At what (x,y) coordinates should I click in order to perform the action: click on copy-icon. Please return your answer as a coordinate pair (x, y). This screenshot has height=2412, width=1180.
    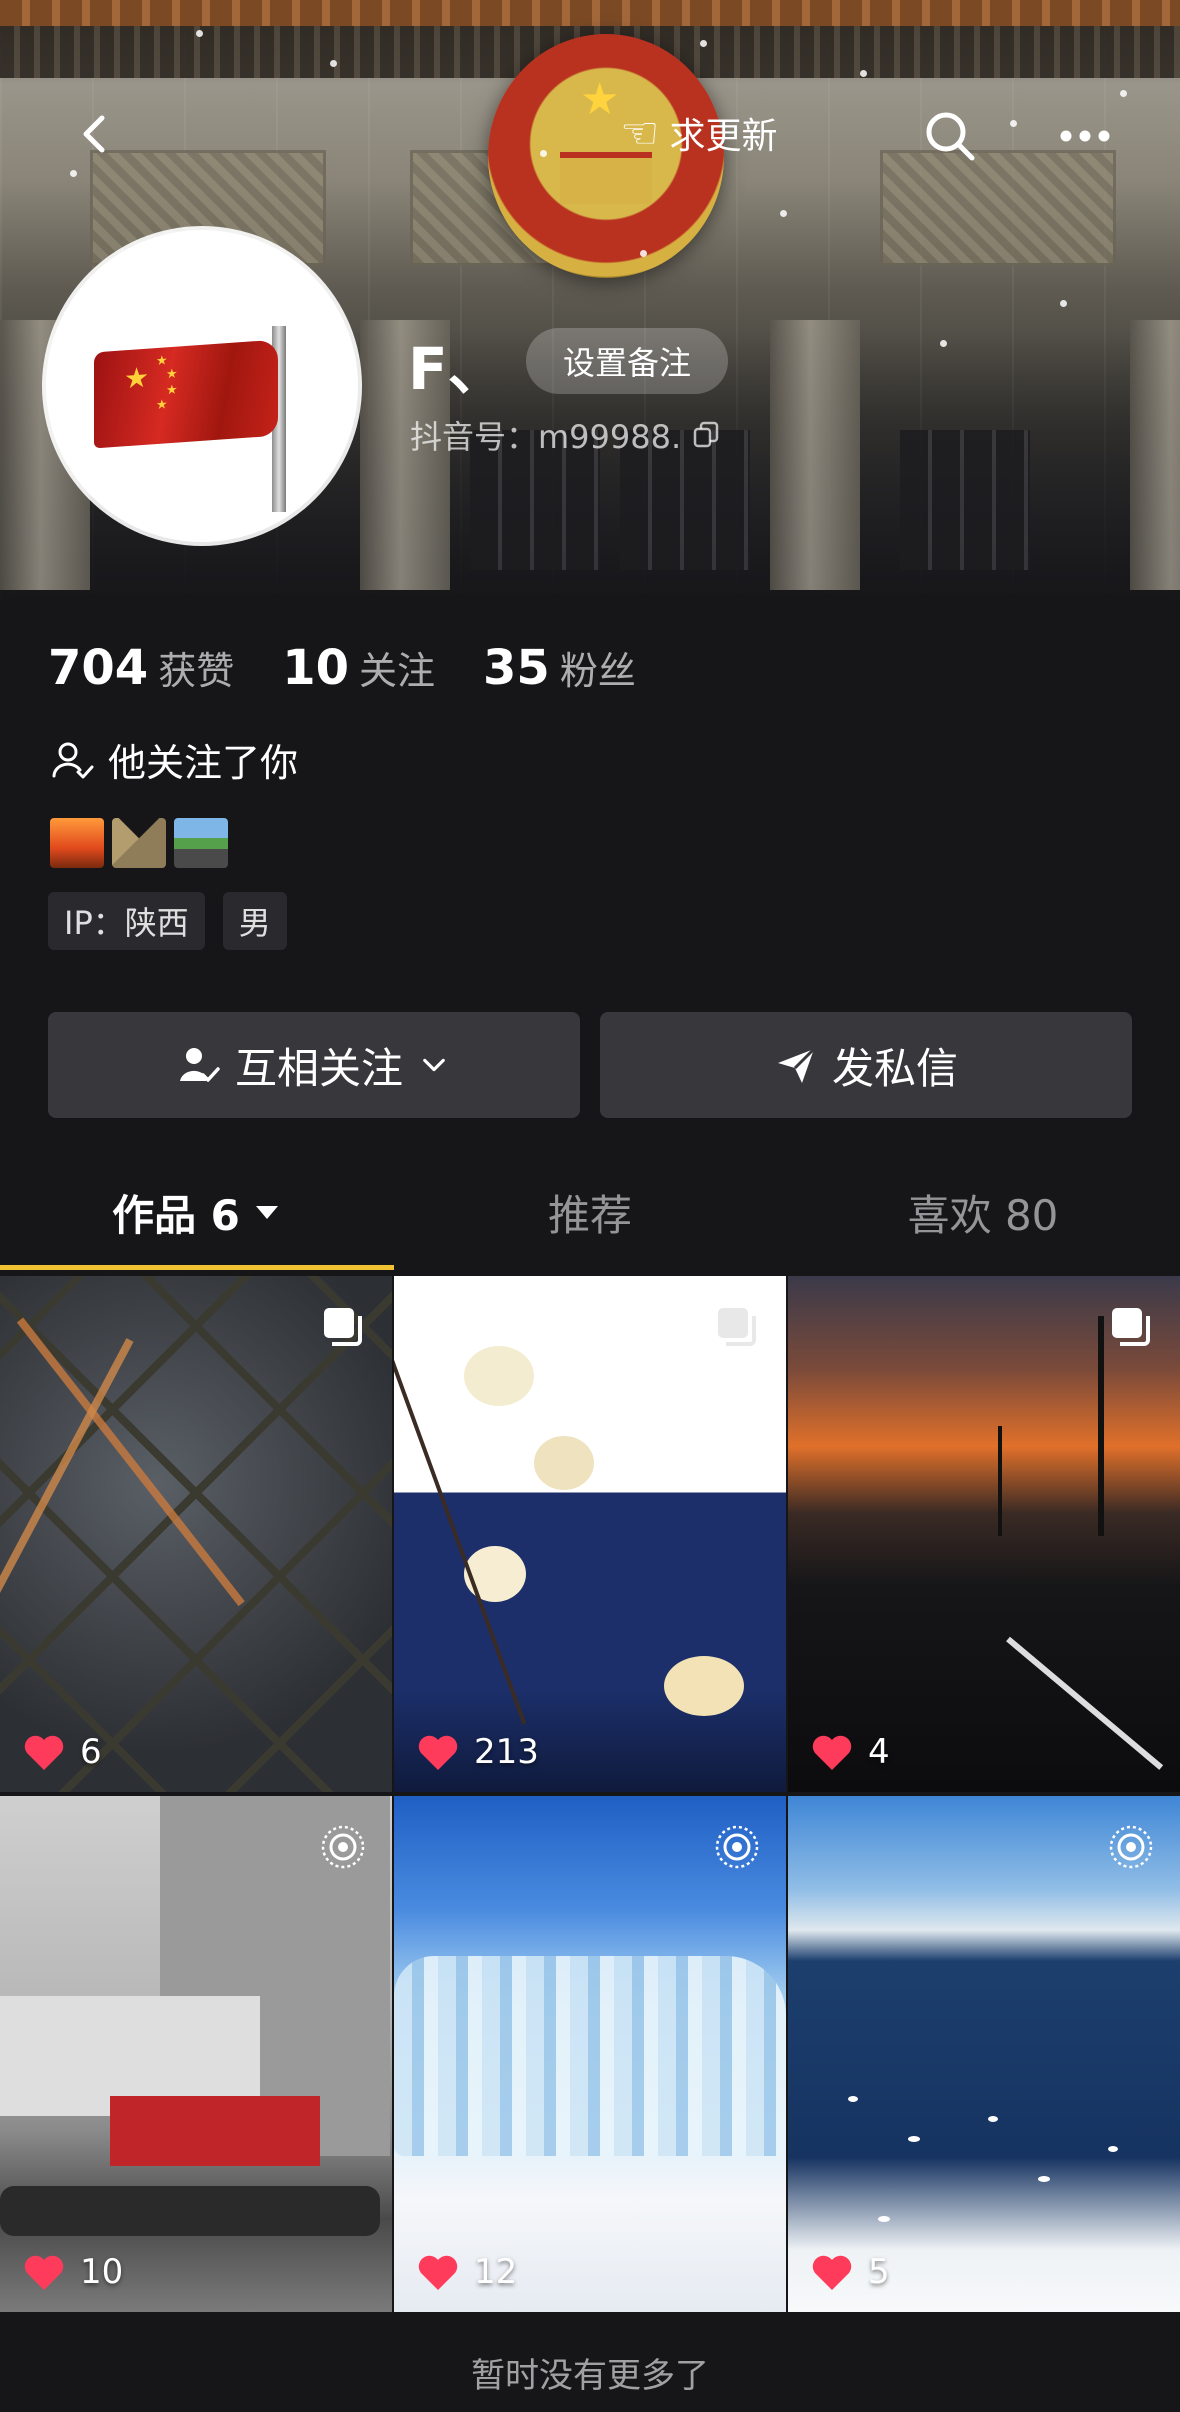
    Looking at the image, I should click on (706, 435).